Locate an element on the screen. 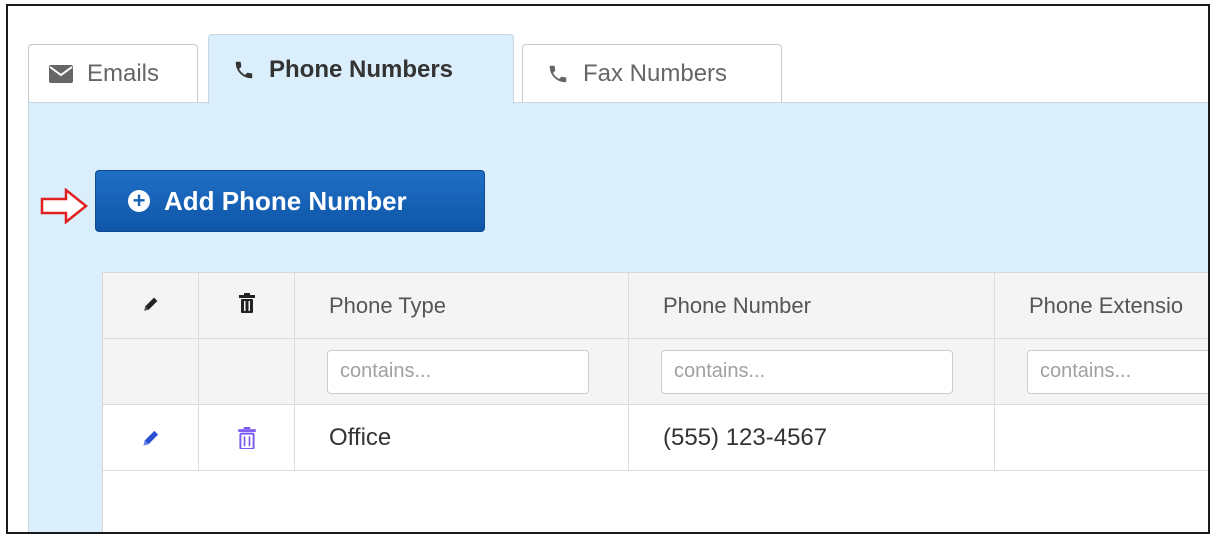 This screenshot has width=1216, height=534. add-phone-number-label: Add Phone Number is located at coordinates (285, 200).